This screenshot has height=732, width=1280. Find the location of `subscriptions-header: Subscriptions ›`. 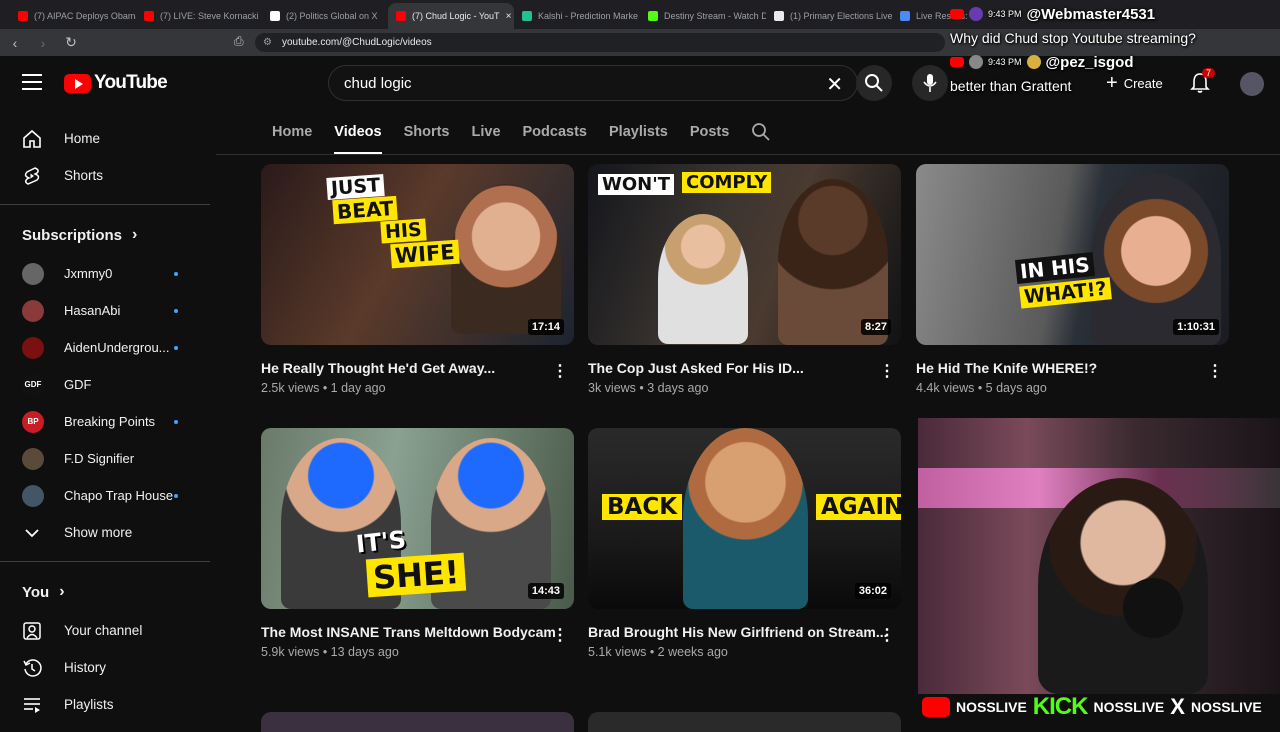

subscriptions-header: Subscriptions › is located at coordinates (105, 235).